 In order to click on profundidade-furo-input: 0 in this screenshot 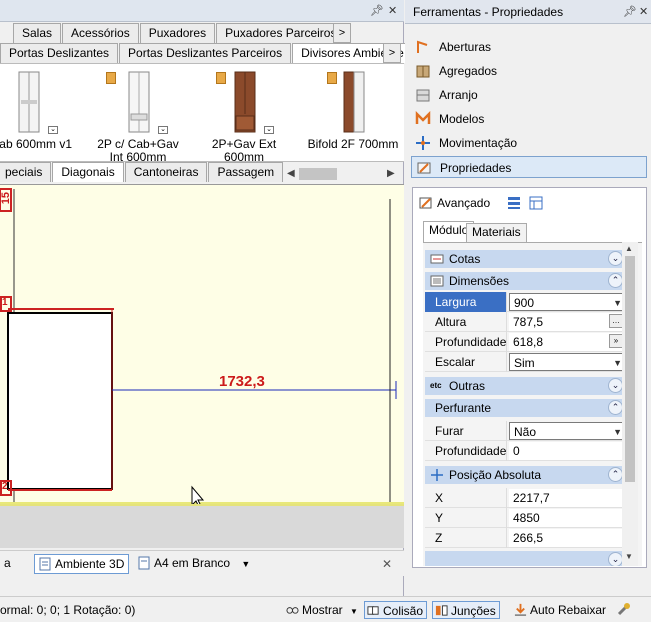, I will do `click(567, 451)`.